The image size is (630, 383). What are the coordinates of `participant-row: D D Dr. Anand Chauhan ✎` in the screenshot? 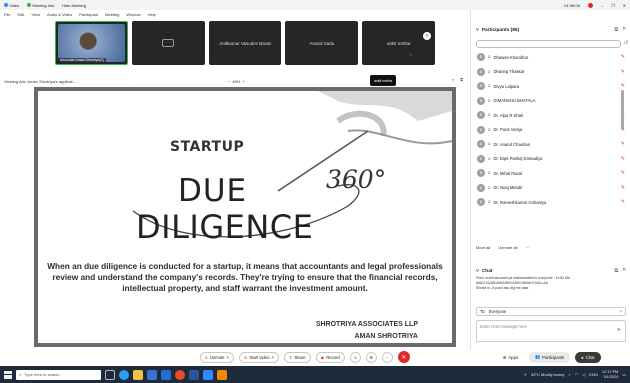 It's located at (550, 144).